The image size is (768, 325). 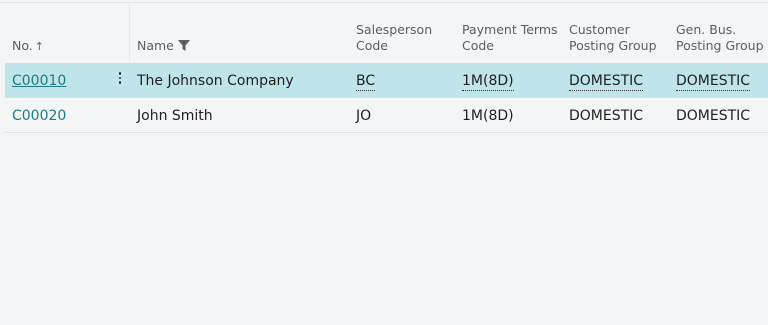 I want to click on column-header-gen-bus-posting-group: Gen. Bus. Posting Group, so click(x=720, y=38).